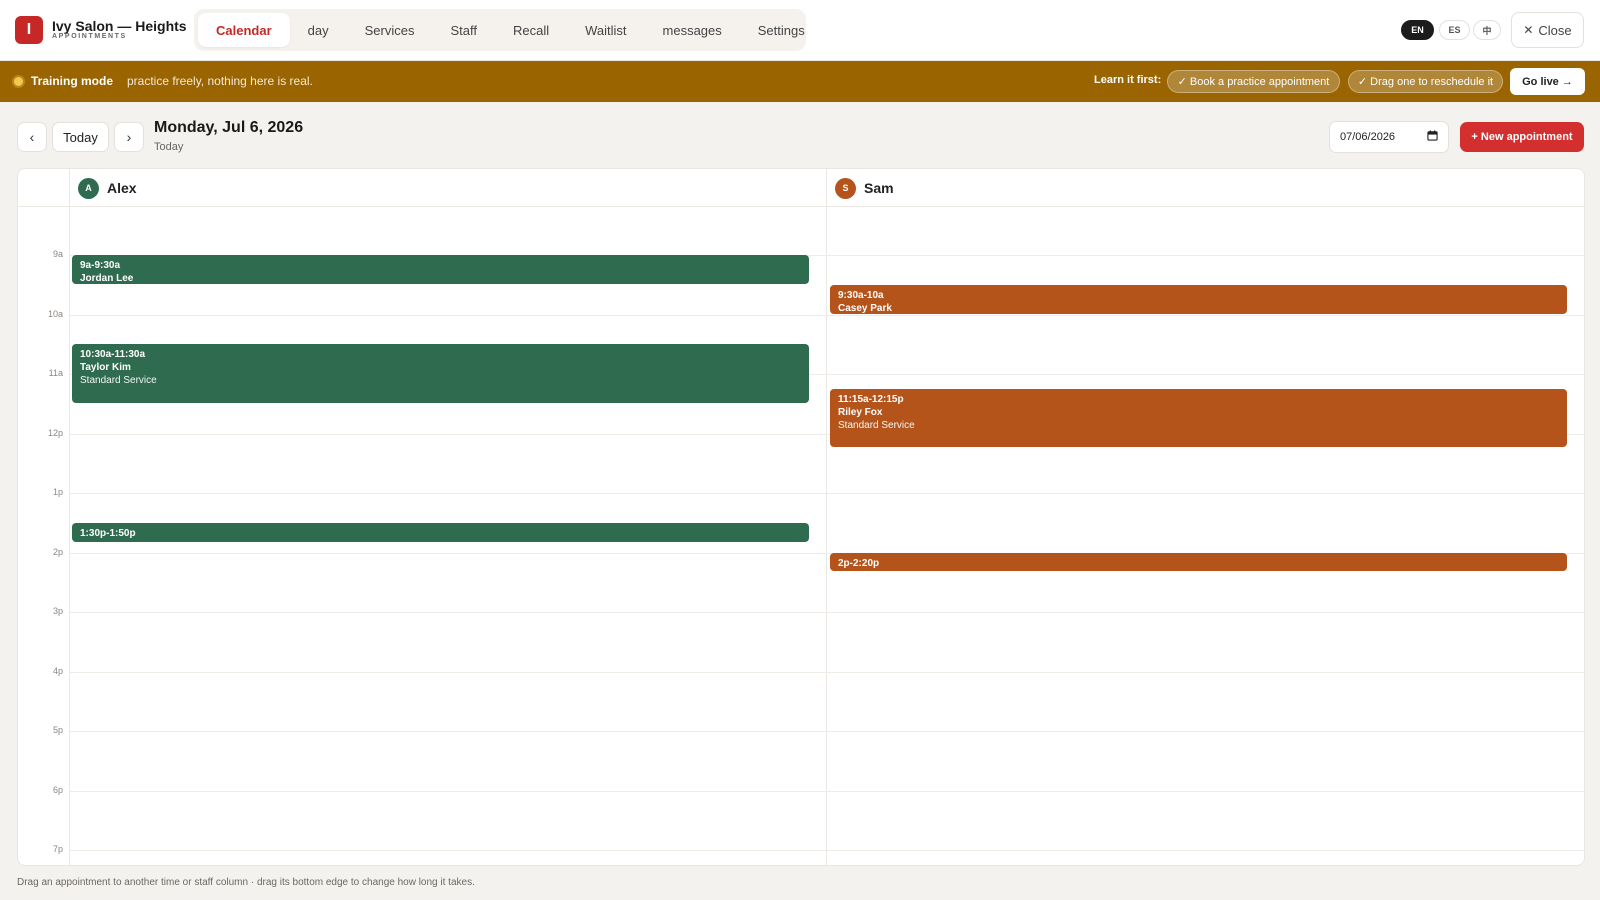 This screenshot has height=900, width=1600. I want to click on tab-settings: Settings, so click(781, 30).